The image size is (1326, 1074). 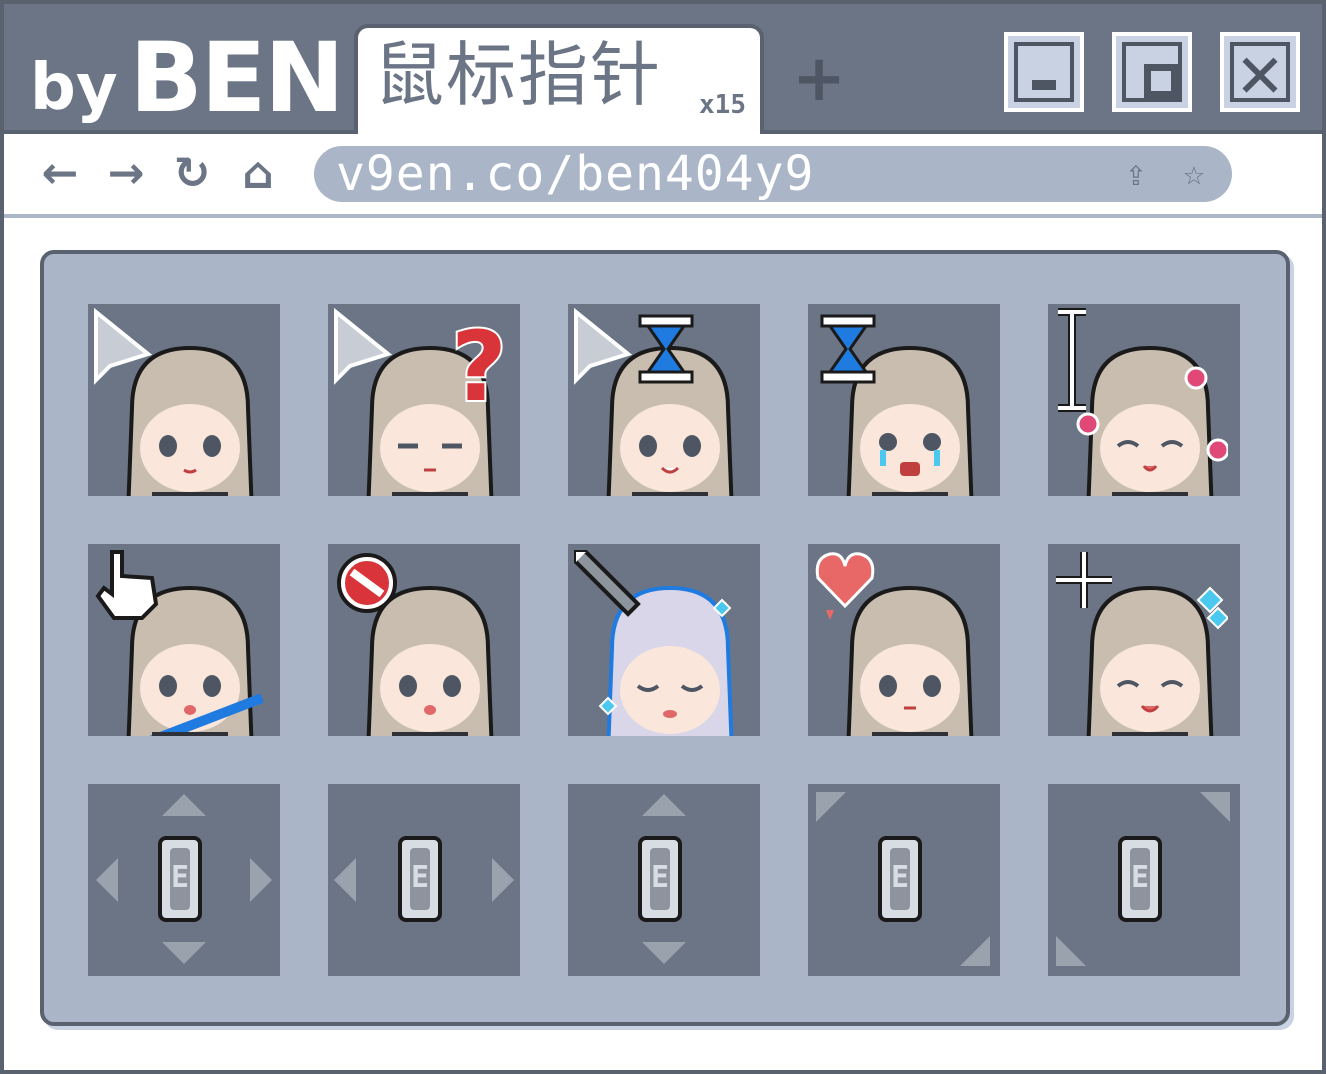 I want to click on no-entry-icon, so click(x=367, y=583).